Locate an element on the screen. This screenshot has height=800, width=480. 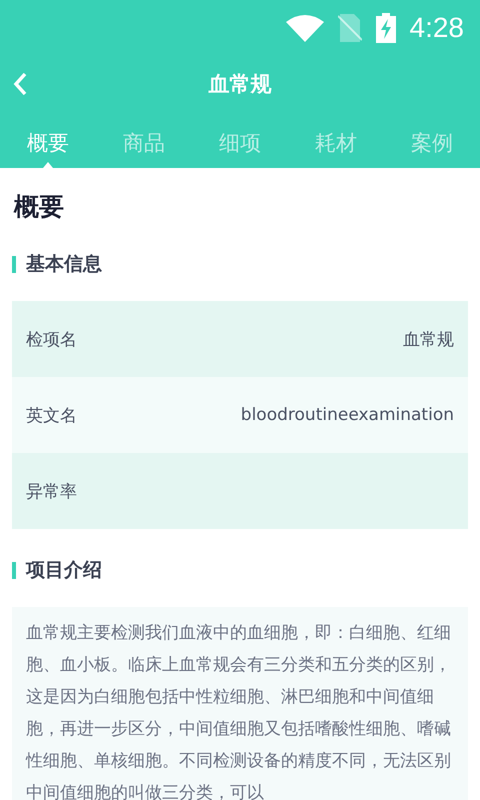
section-heading: 项目介绍 is located at coordinates (64, 570).